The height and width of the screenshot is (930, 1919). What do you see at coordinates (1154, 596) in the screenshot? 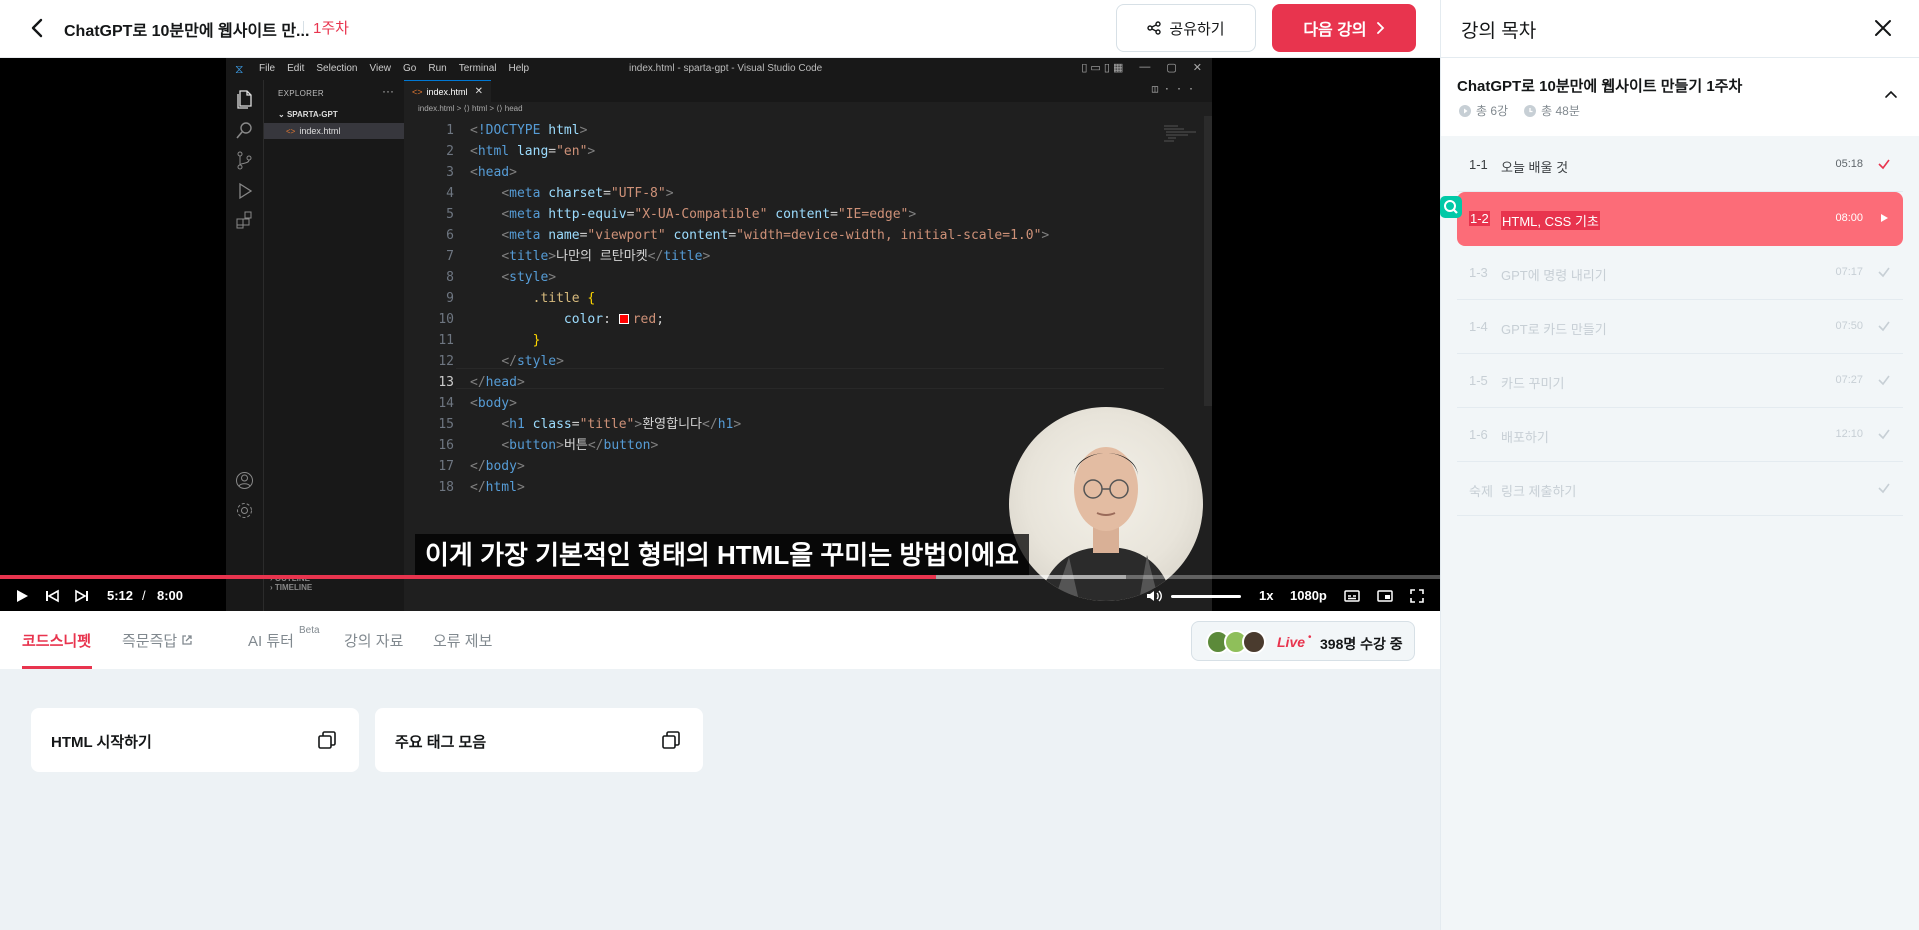
I see `volume-icon` at bounding box center [1154, 596].